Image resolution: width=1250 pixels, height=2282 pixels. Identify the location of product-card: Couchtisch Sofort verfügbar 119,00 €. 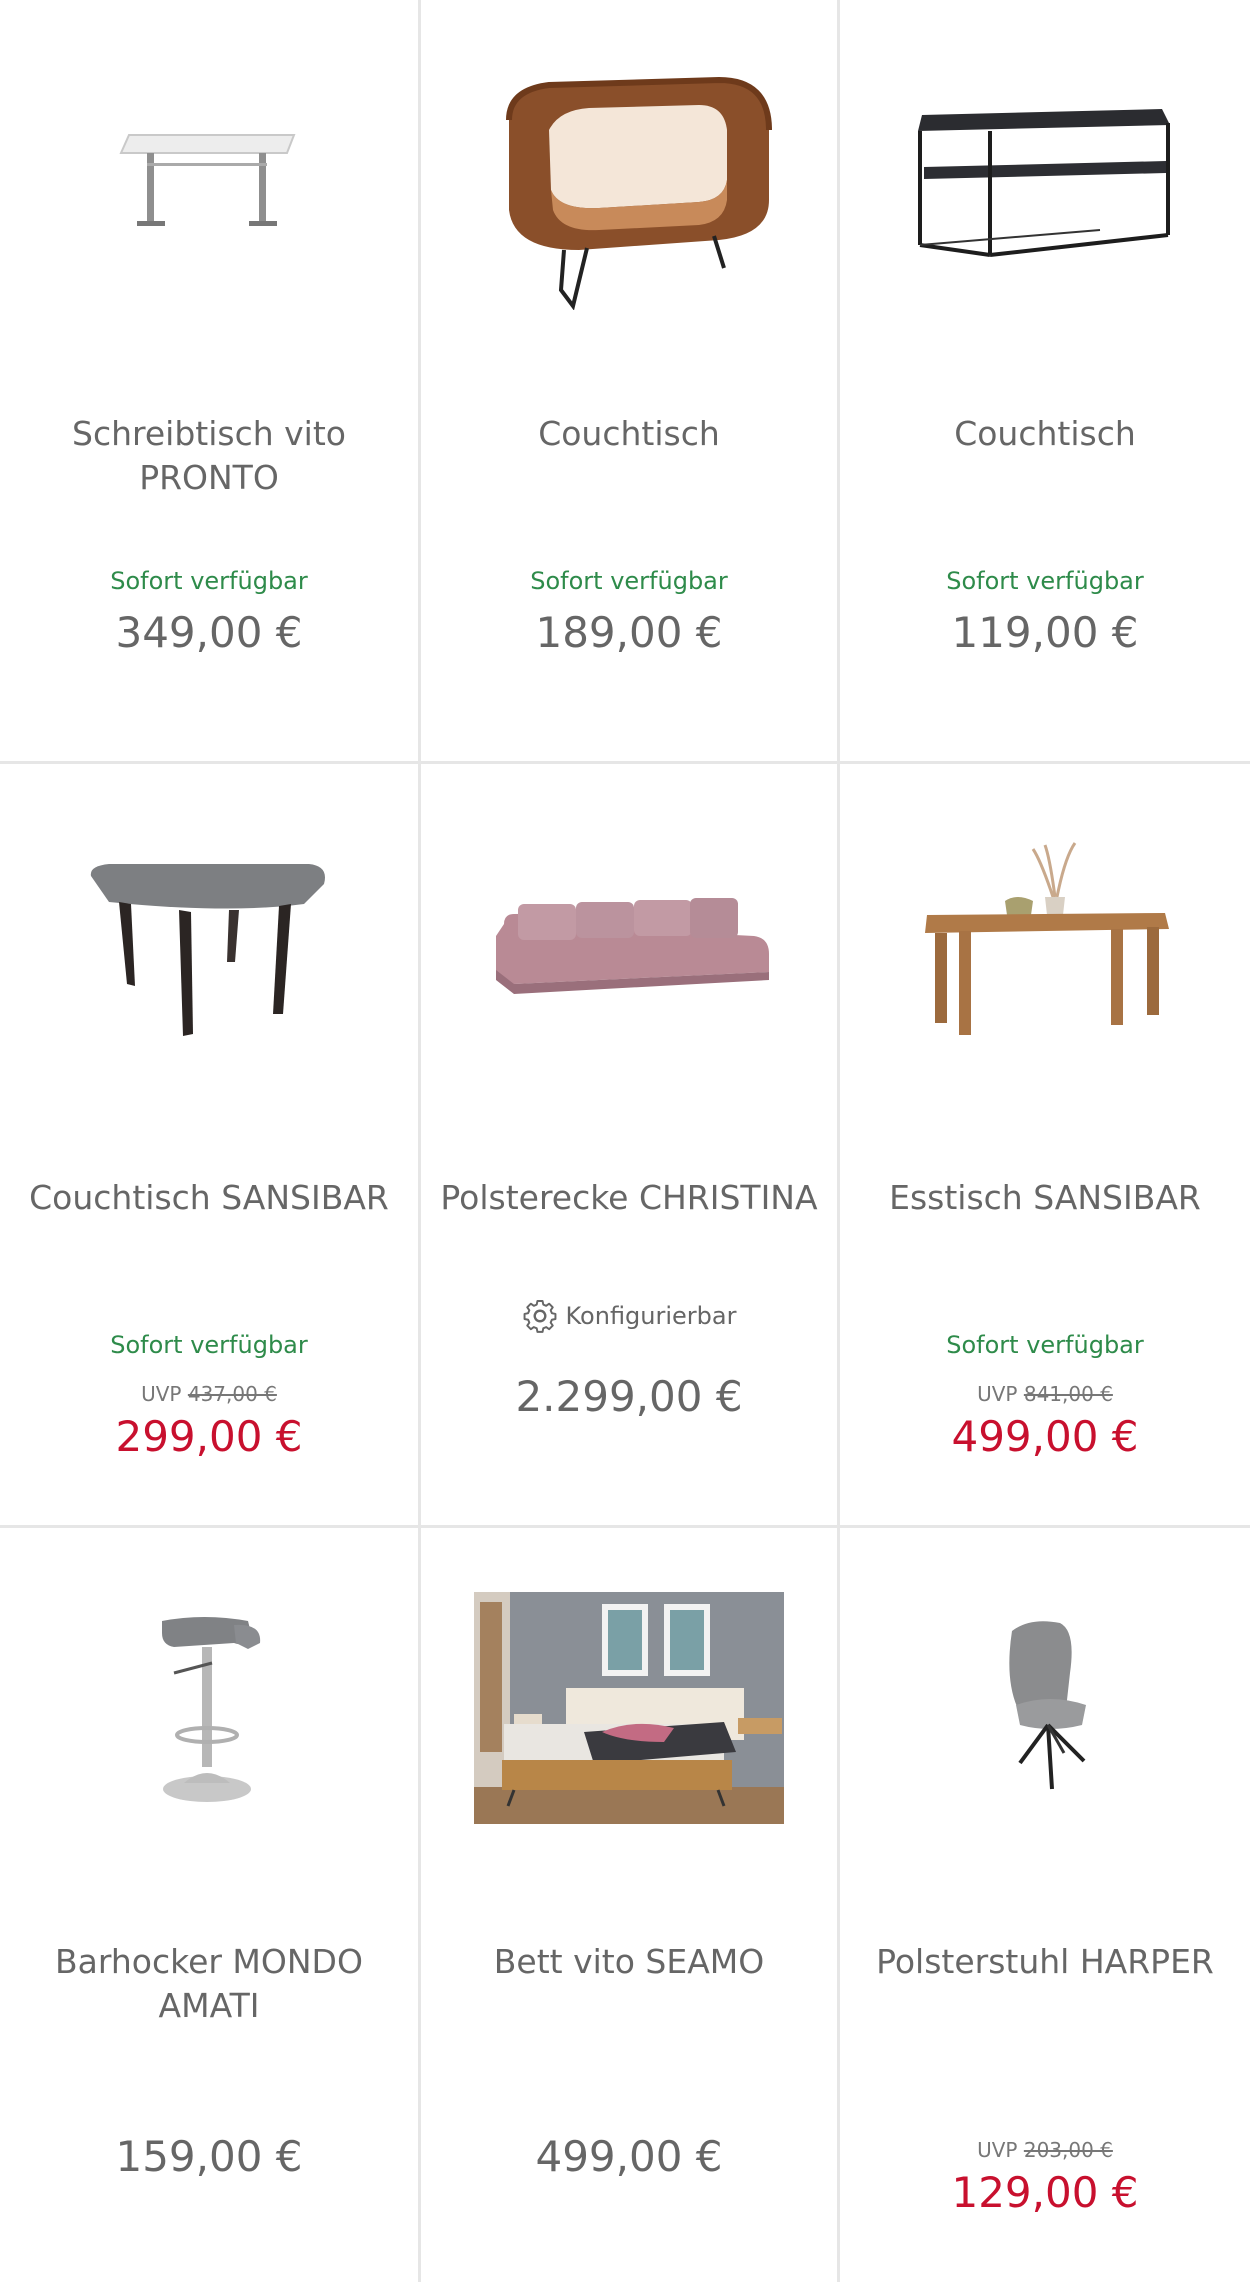
(1045, 380).